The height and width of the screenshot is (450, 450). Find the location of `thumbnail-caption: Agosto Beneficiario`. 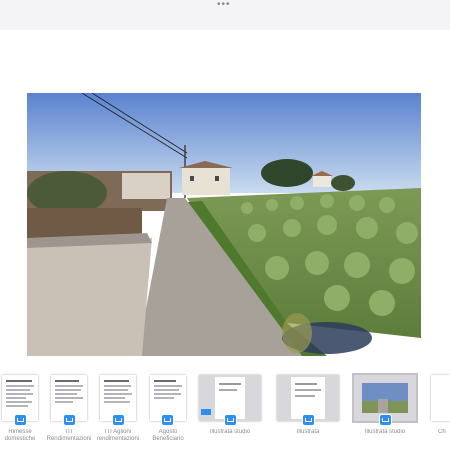

thumbnail-caption: Agosto Beneficiario is located at coordinates (168, 435).